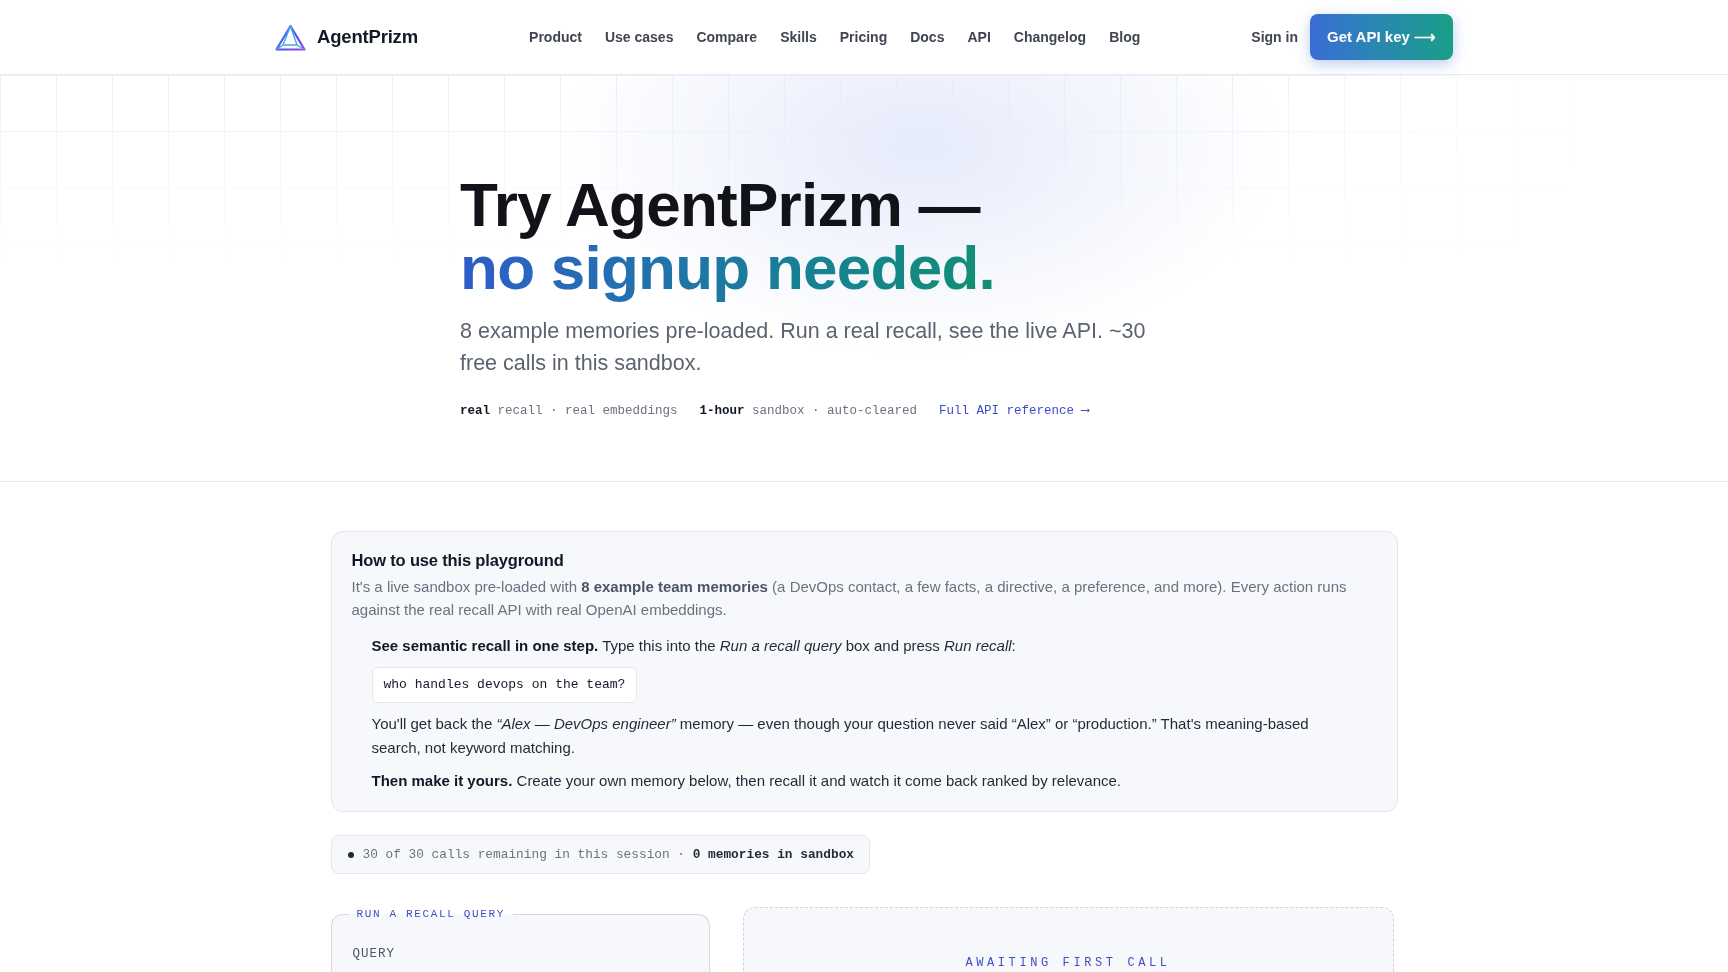  I want to click on logo-icon, so click(290, 37).